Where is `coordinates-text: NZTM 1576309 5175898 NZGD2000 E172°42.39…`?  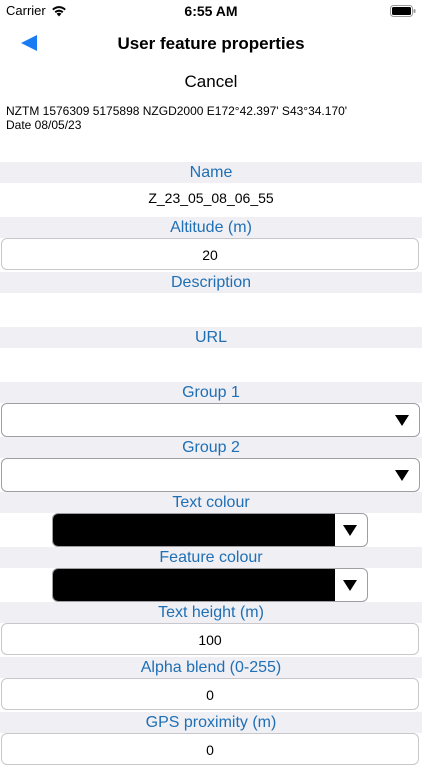
coordinates-text: NZTM 1576309 5175898 NZGD2000 E172°42.39… is located at coordinates (177, 111).